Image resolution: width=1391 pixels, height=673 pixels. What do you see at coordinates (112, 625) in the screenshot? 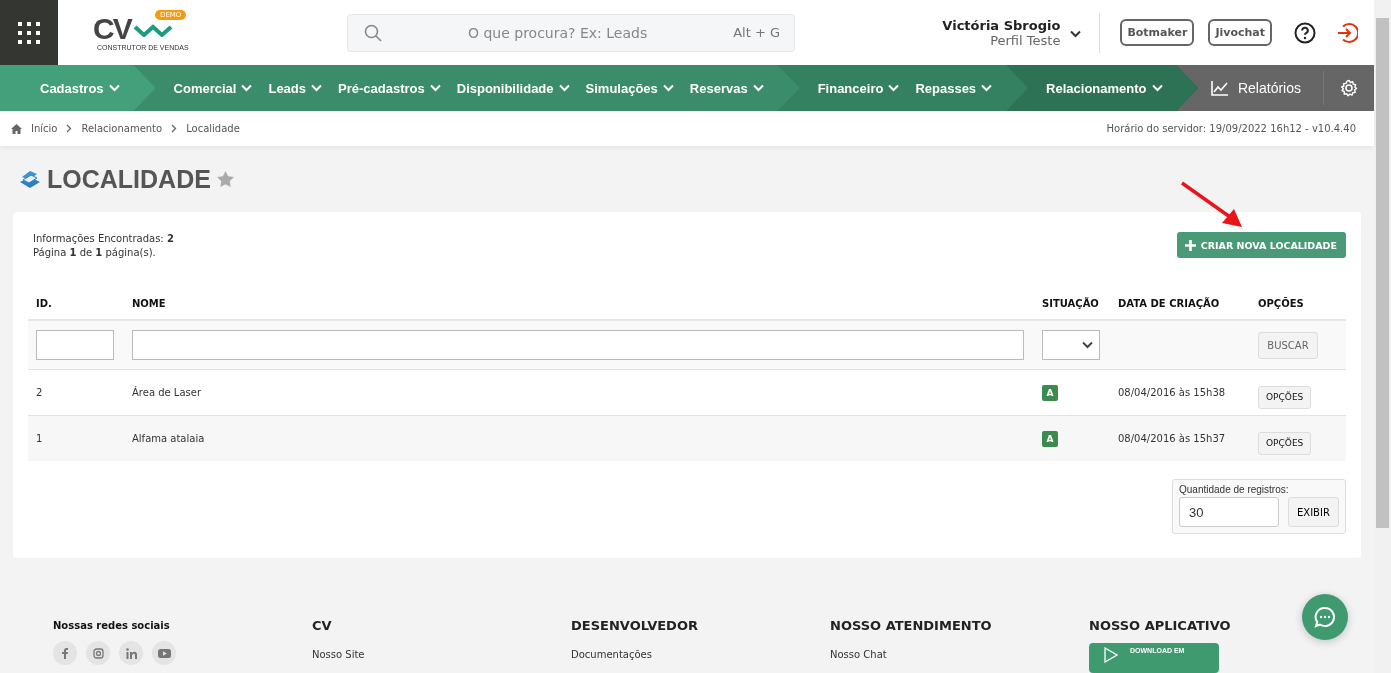
I see `social-title: Nossas redes sociais` at bounding box center [112, 625].